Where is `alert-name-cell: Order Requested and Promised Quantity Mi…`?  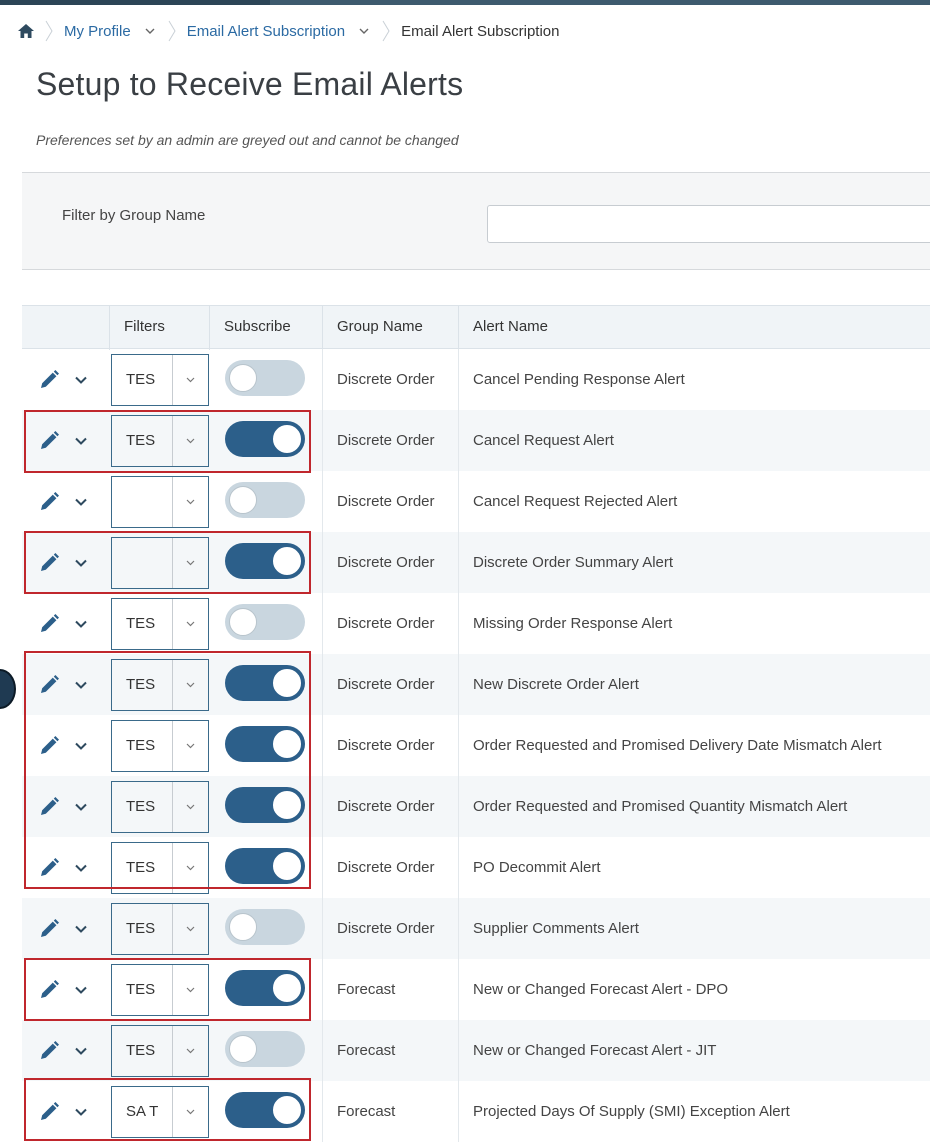
alert-name-cell: Order Requested and Promised Quantity Mi… is located at coordinates (694, 806).